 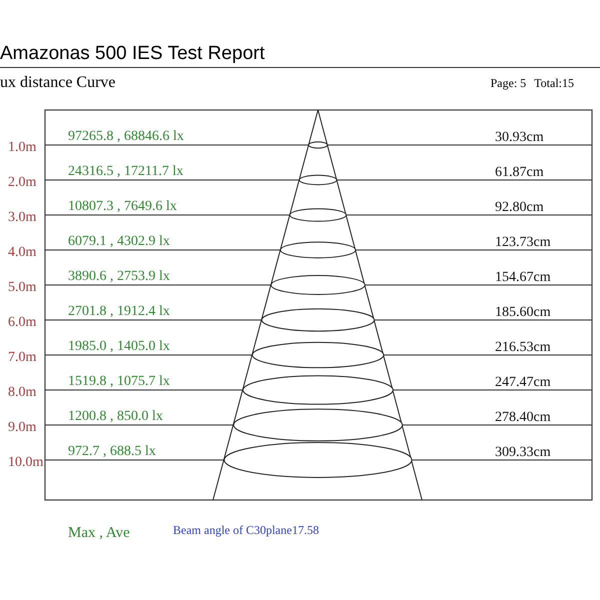 I want to click on distance-label: 1.0m, so click(x=22, y=147).